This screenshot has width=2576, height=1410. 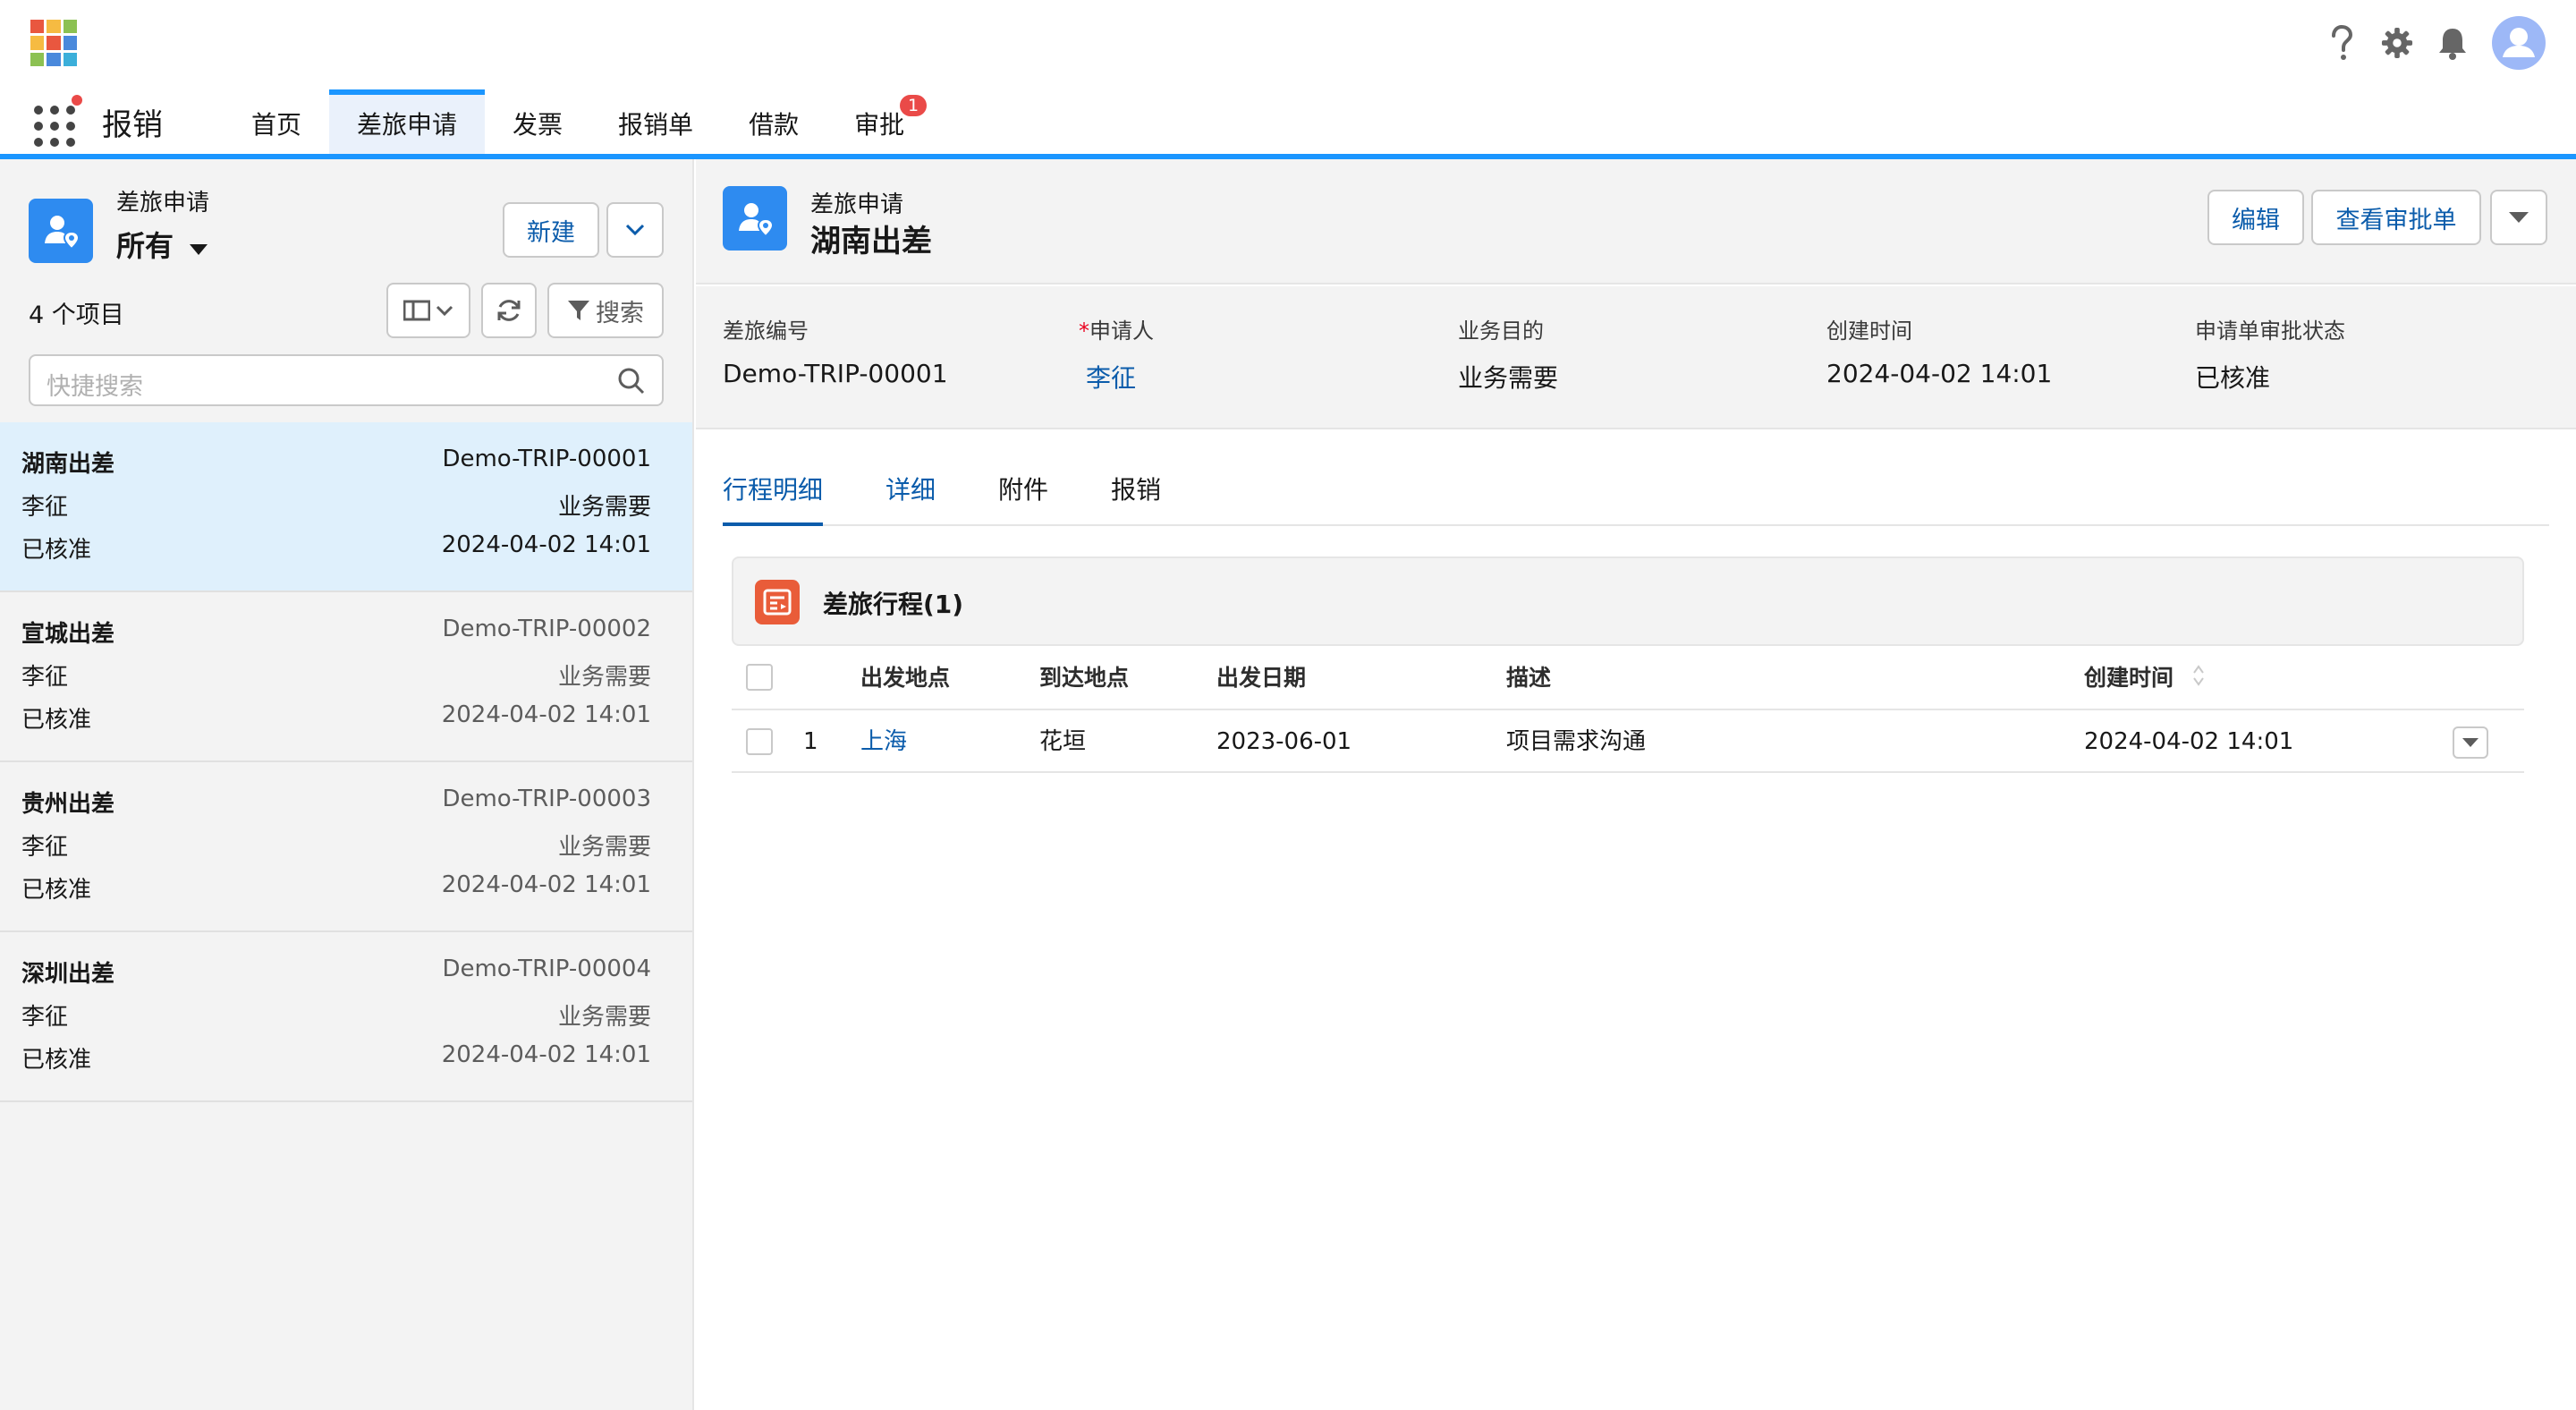 What do you see at coordinates (871, 242) in the screenshot?
I see `record-title: 湖南出差` at bounding box center [871, 242].